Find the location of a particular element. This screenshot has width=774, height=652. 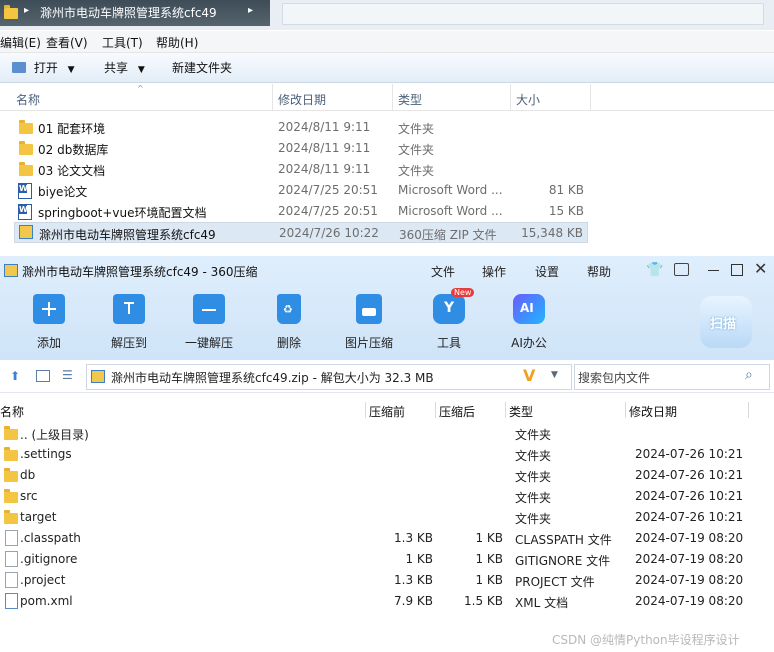

minimize-icon is located at coordinates (713, 270).